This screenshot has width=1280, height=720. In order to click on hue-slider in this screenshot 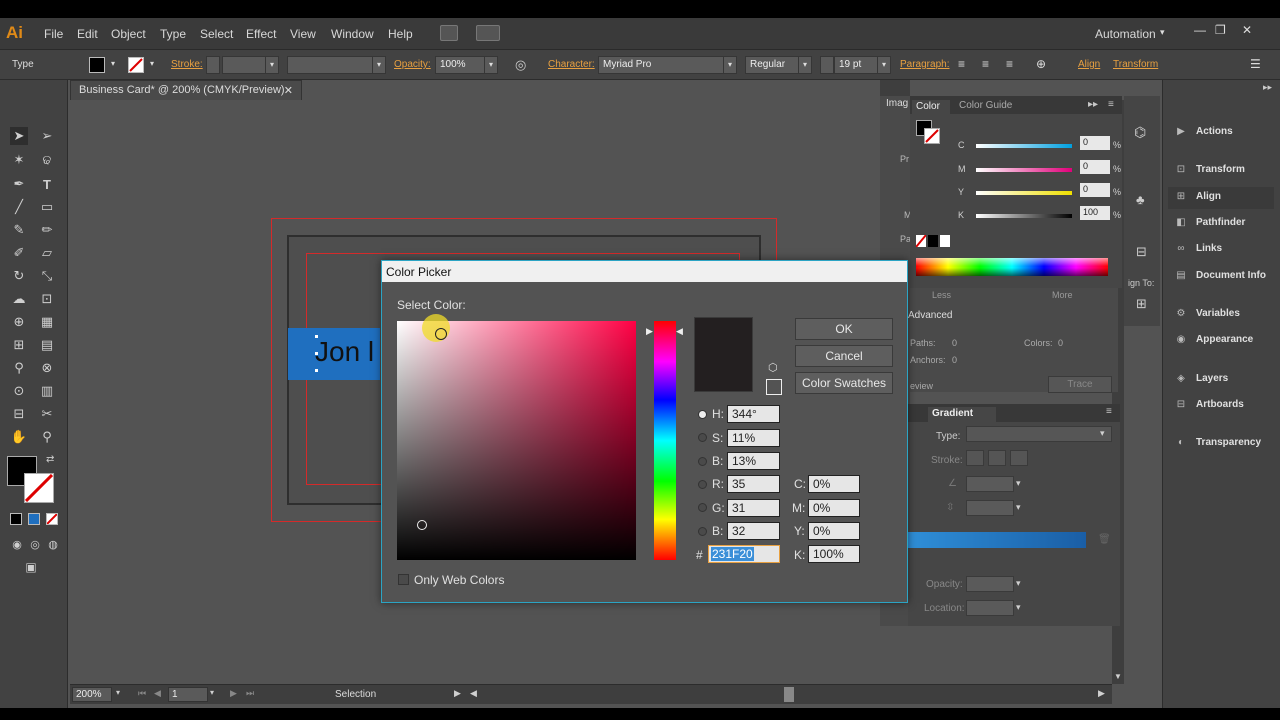, I will do `click(665, 440)`.